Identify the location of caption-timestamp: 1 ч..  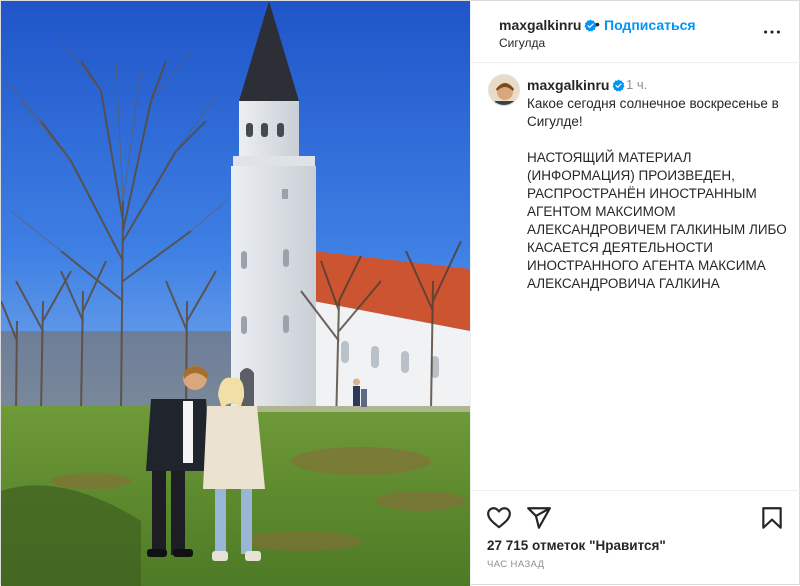
(636, 84).